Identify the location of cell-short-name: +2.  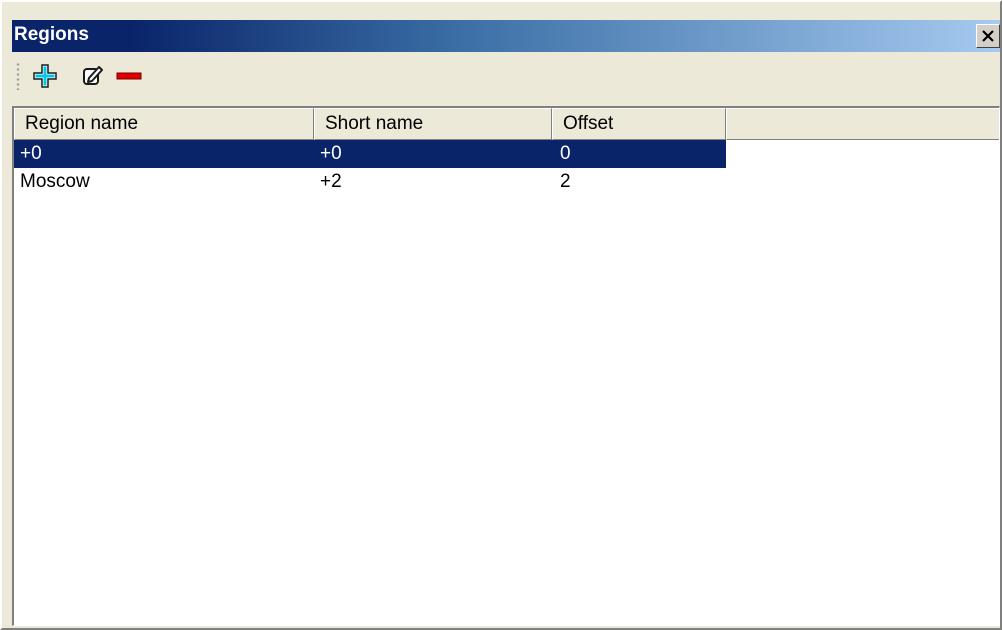
(331, 181).